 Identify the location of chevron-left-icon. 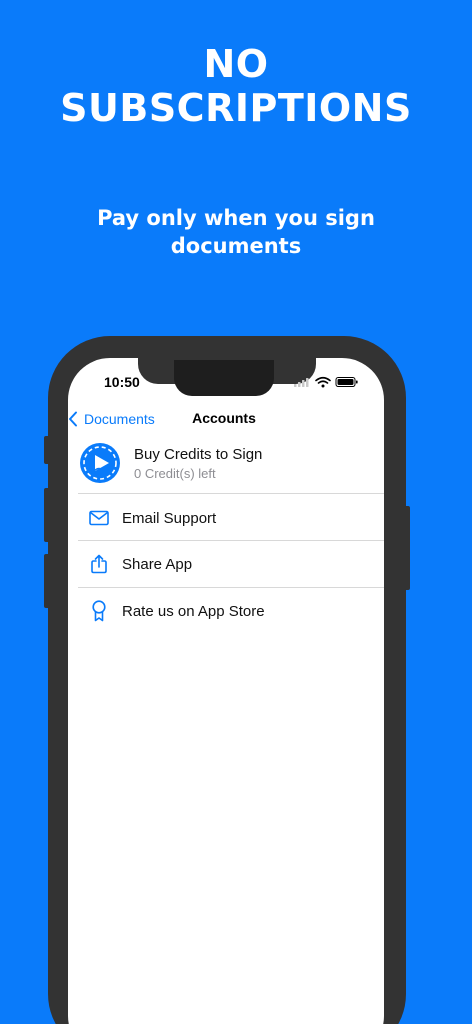
(73, 419).